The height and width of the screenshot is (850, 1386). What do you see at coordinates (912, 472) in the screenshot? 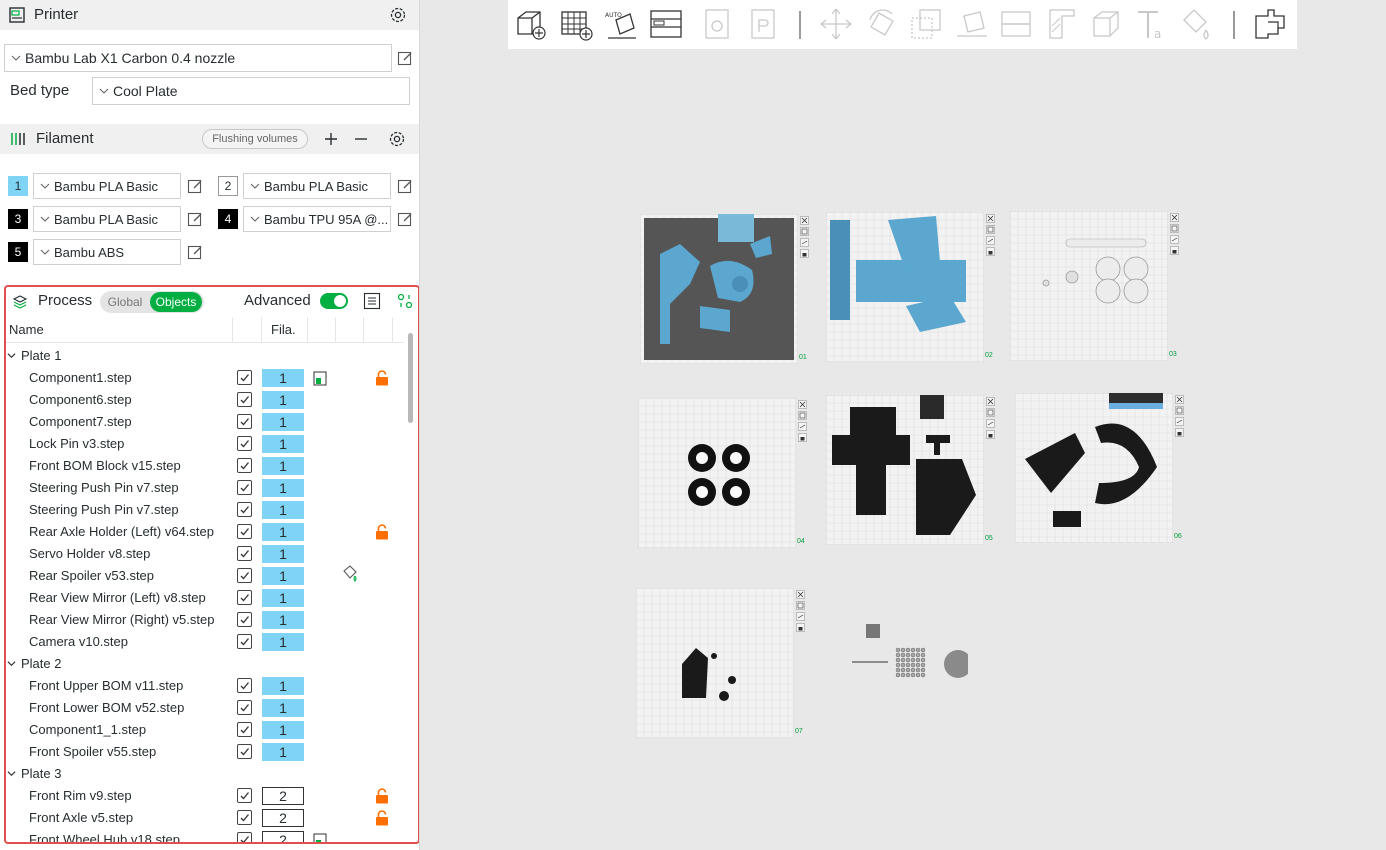
I see `plate-05: 05` at bounding box center [912, 472].